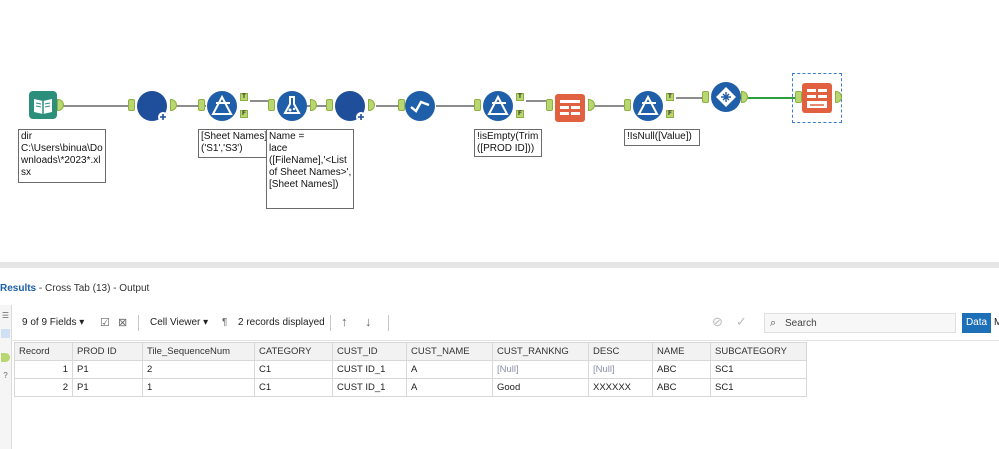  I want to click on text-to-columns-icon, so click(570, 108).